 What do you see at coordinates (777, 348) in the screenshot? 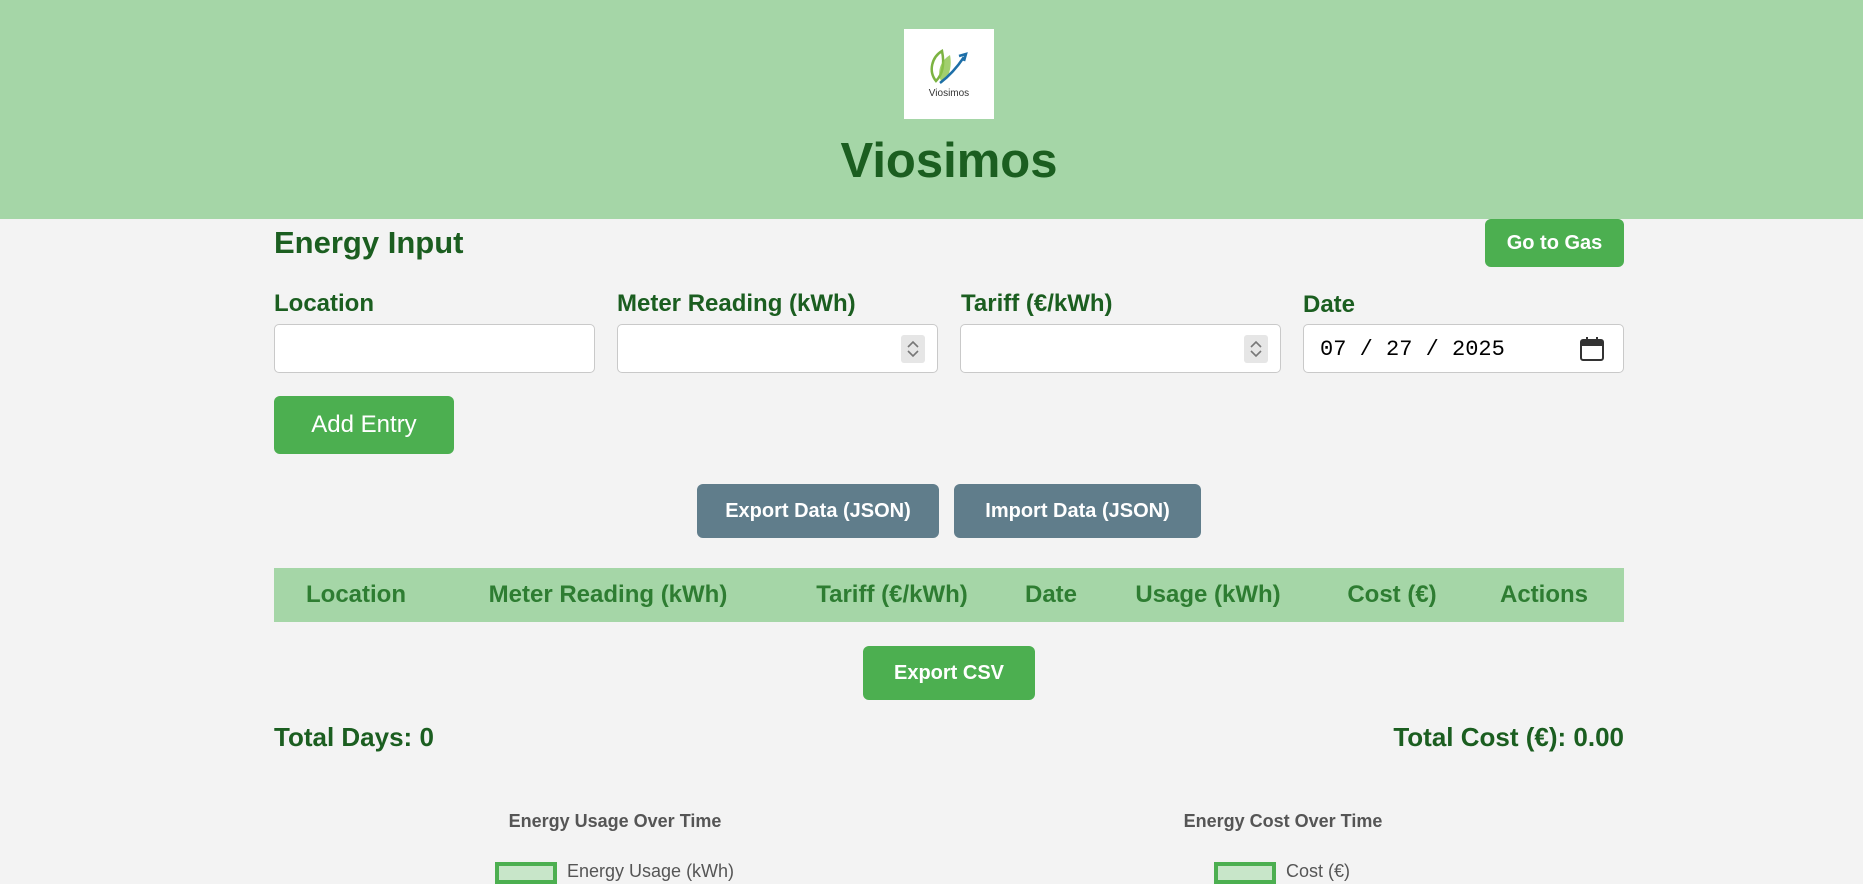
I see `meter-reading-input` at bounding box center [777, 348].